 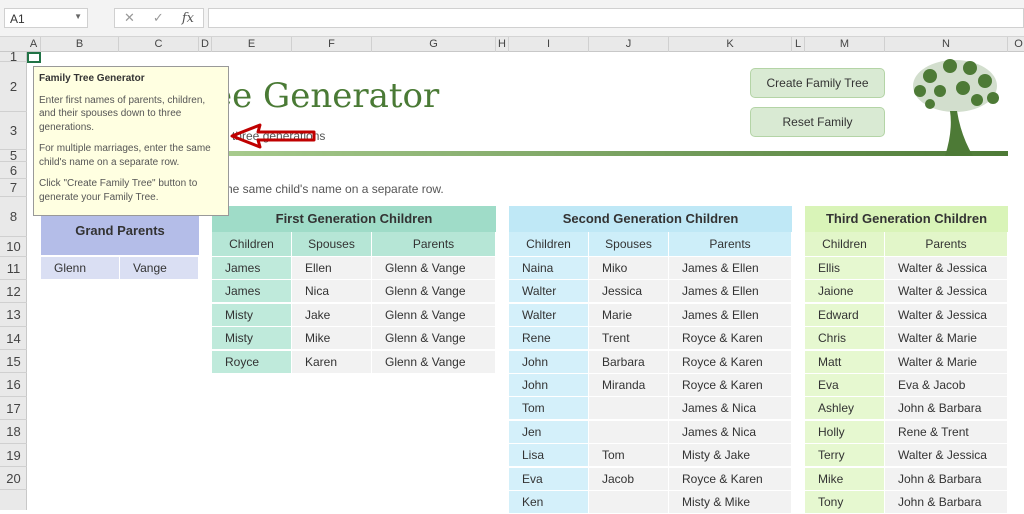 I want to click on gen2-cell, so click(x=629, y=409).